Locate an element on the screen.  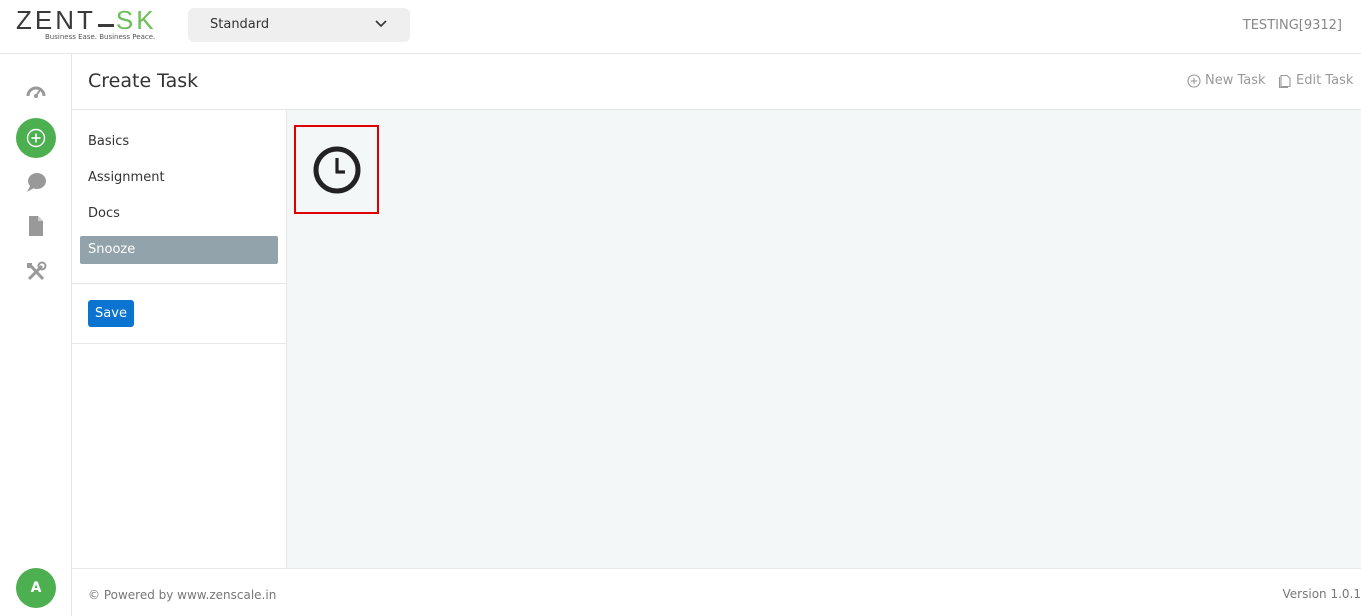
new-task-link: New Task is located at coordinates (1226, 80).